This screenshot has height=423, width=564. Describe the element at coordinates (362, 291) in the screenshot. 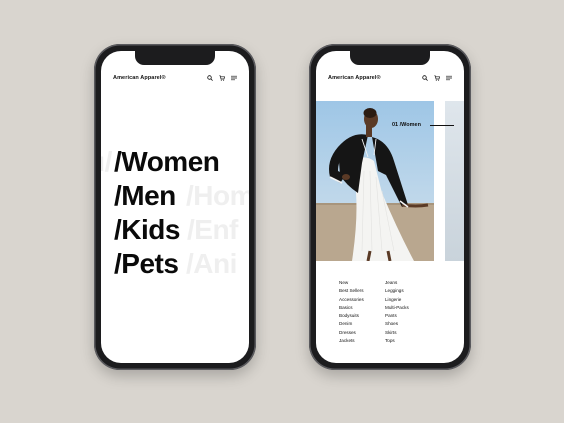

I see `menu-item: Best Sellers` at that location.